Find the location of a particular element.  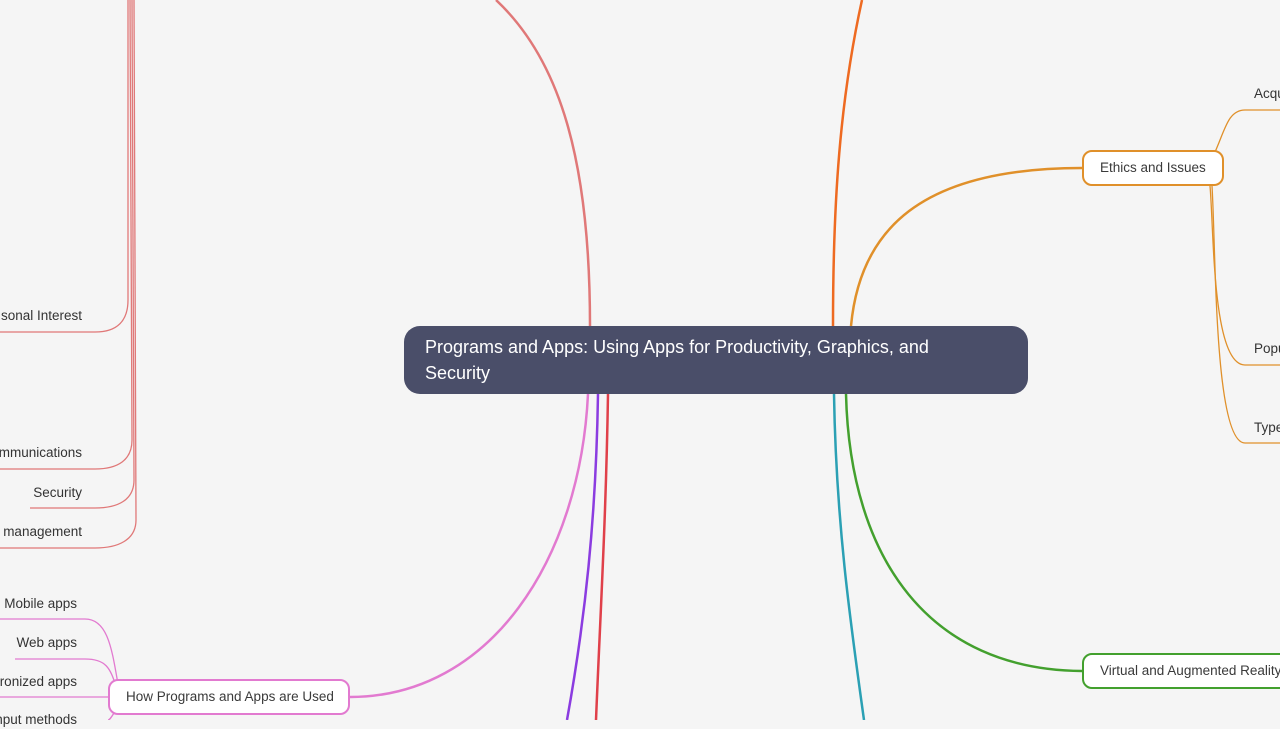

connector-leaf-communications is located at coordinates (66, 235).